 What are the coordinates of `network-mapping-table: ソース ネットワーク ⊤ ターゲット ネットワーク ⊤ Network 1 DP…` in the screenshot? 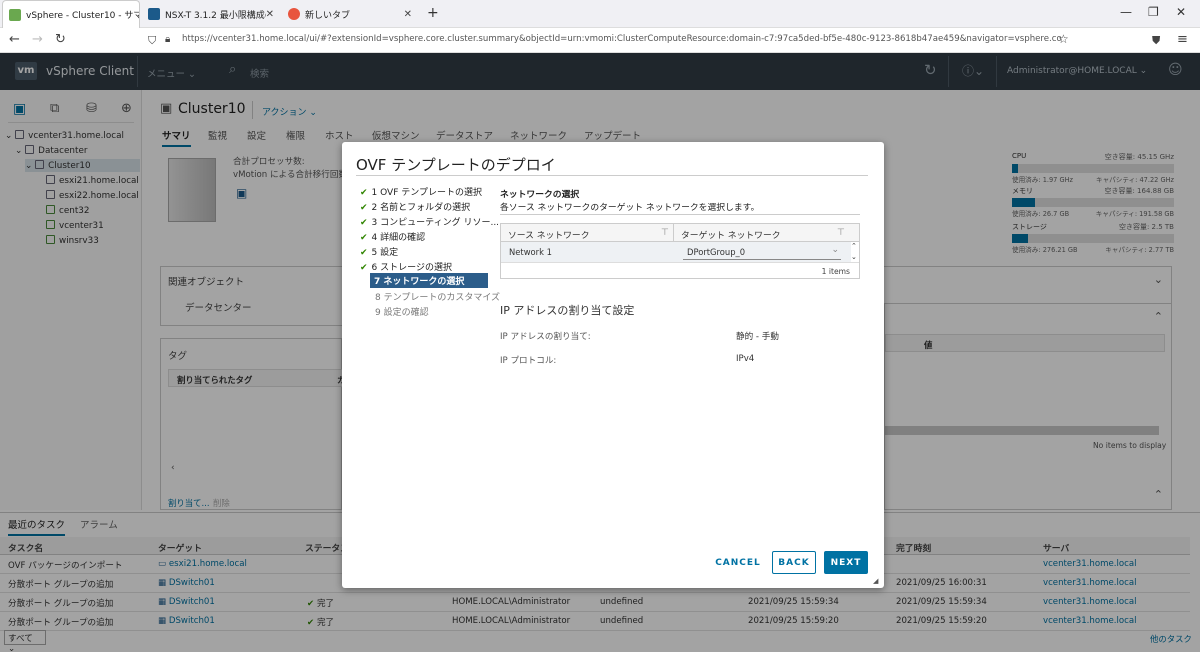 It's located at (680, 251).